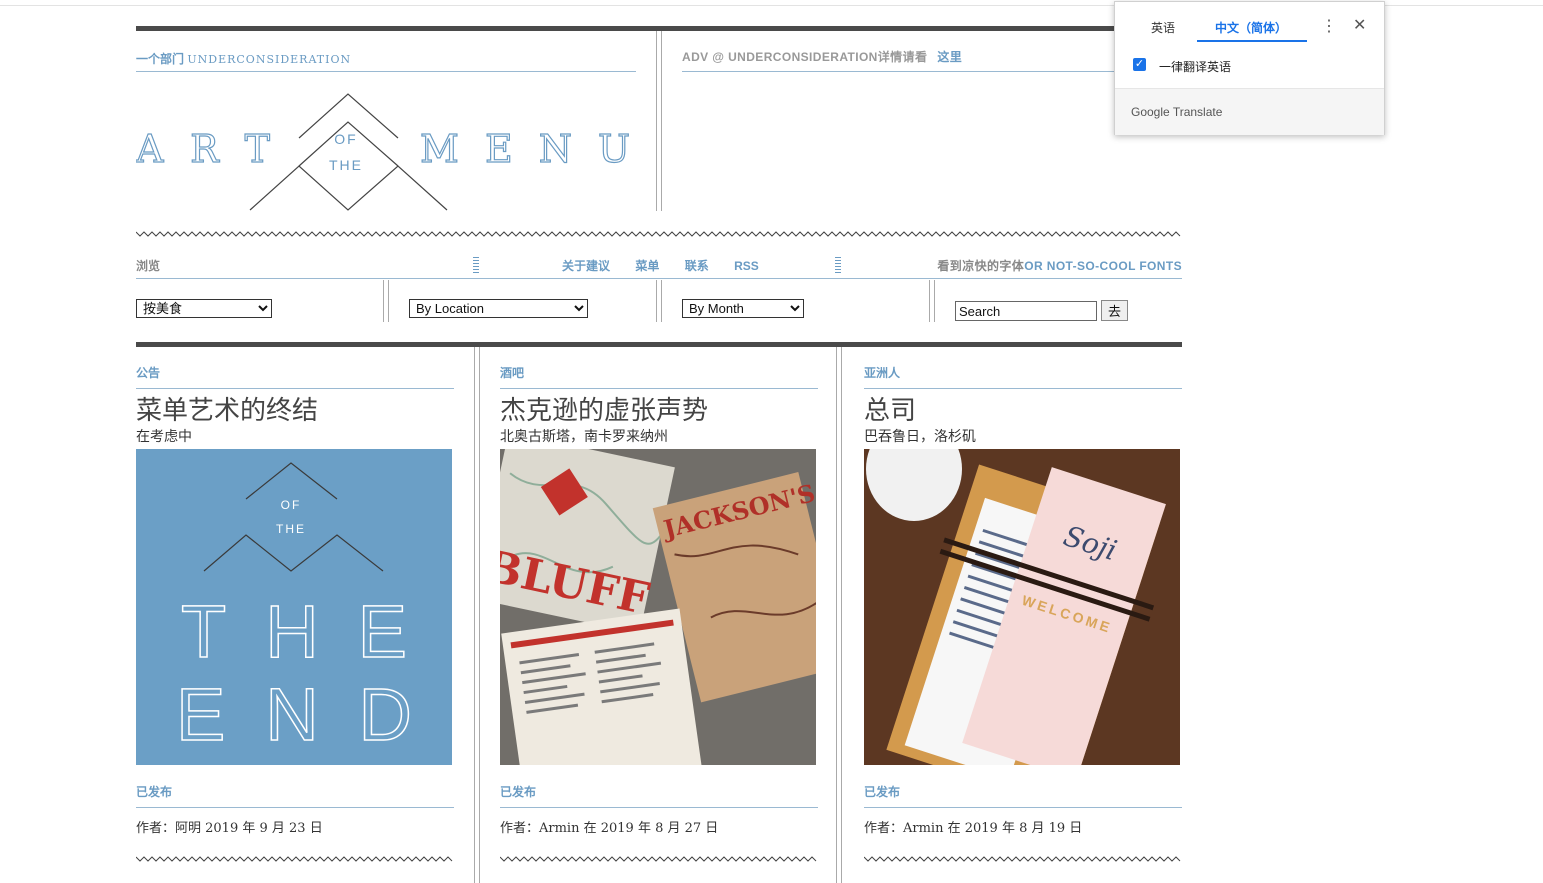  Describe the element at coordinates (932, 71) in the screenshot. I see `adv-rule` at that location.